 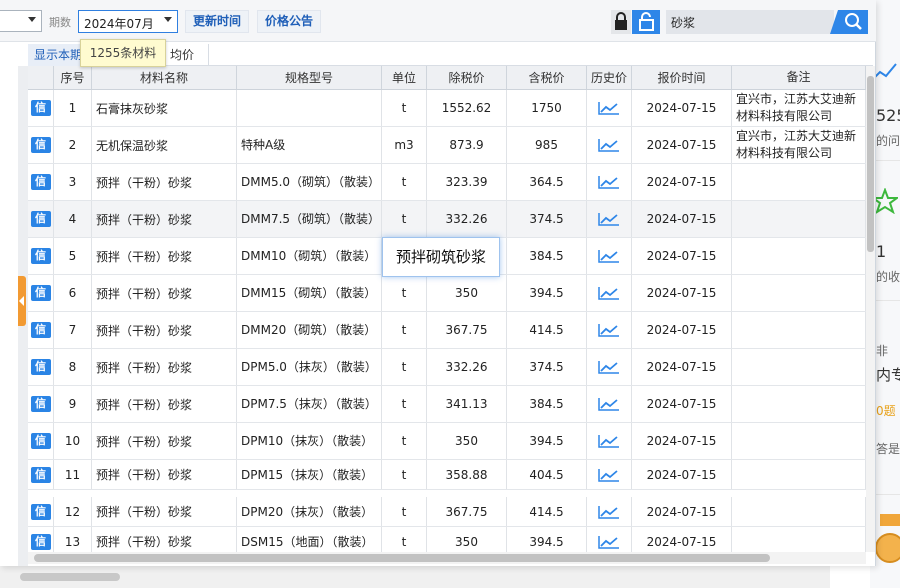 I want to click on header-spec: 规格型号, so click(x=309, y=77).